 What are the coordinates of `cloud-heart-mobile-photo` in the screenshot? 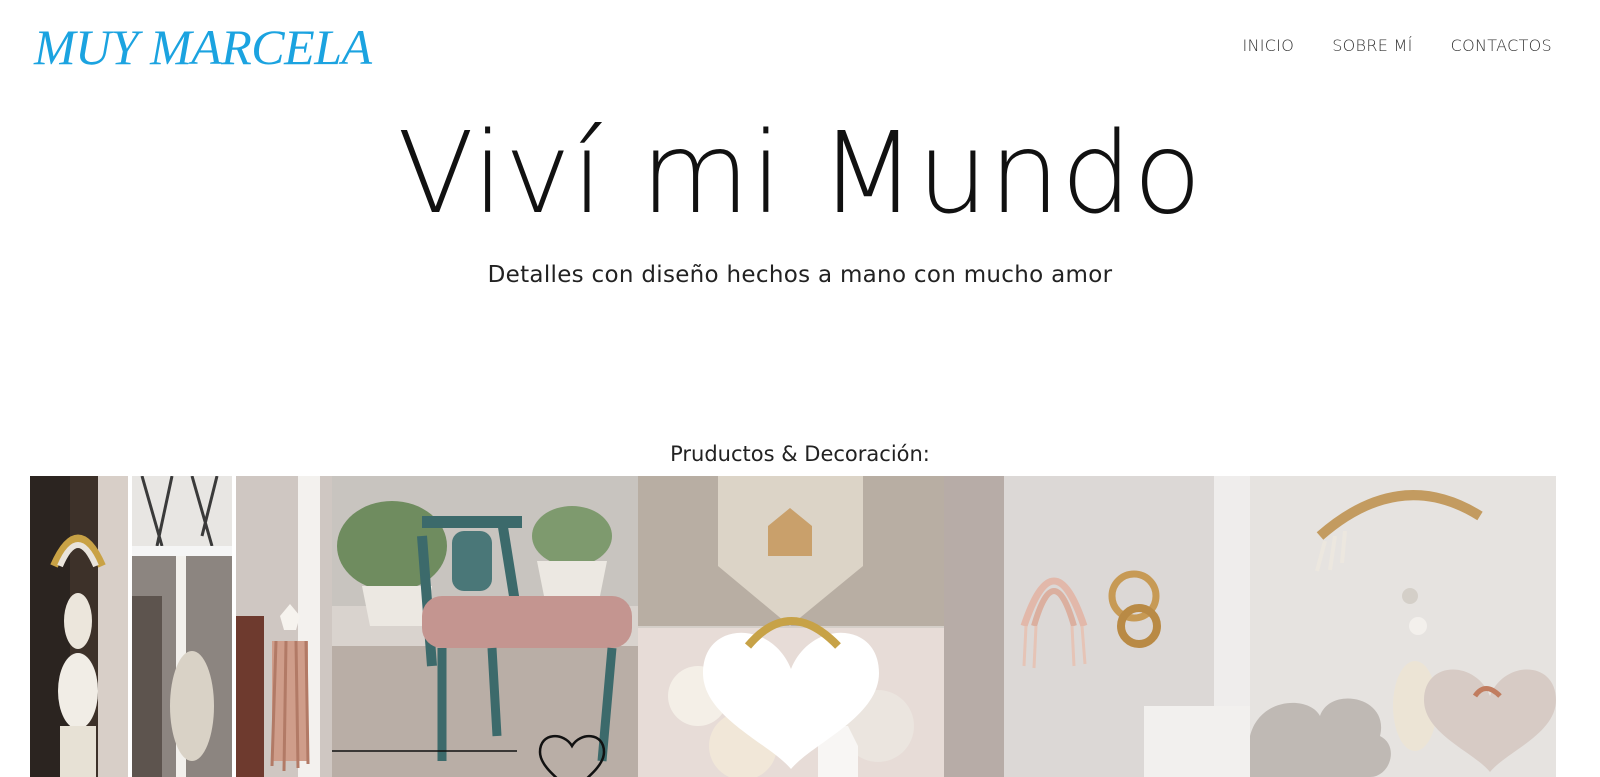 It's located at (1403, 626).